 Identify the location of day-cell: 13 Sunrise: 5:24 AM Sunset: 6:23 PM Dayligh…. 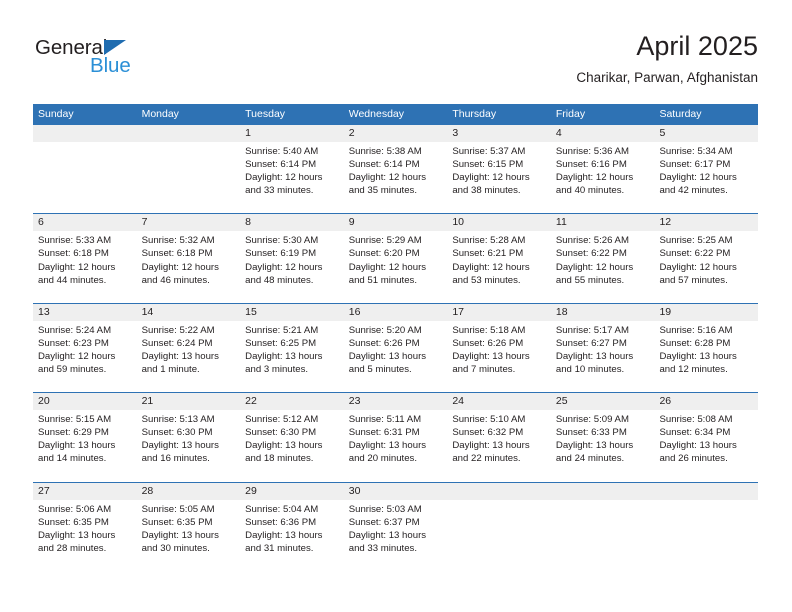
(85, 348).